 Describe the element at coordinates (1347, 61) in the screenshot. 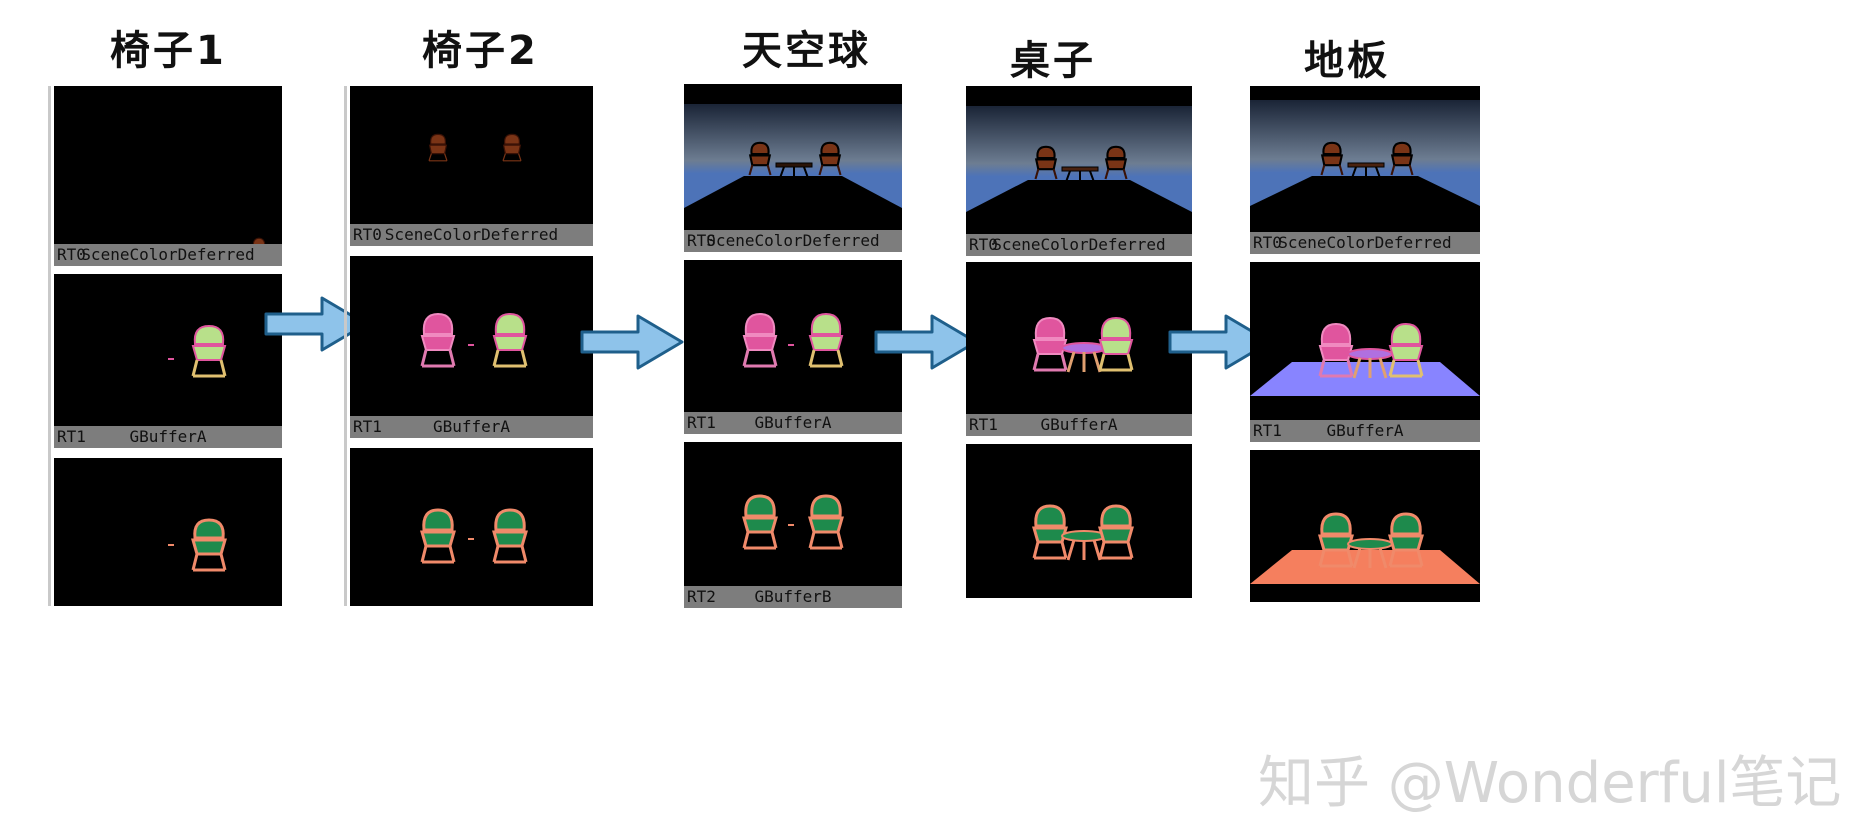

I see `column-title-floor: 地板` at that location.